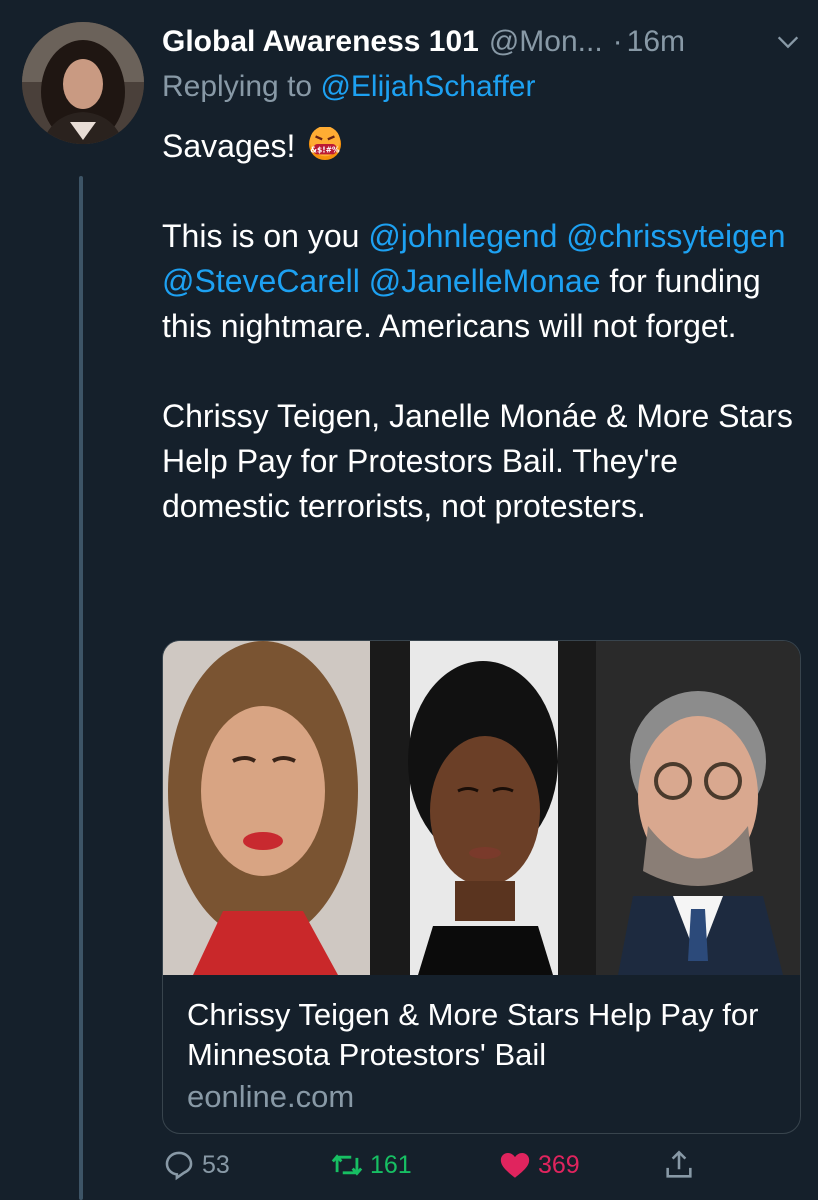 The image size is (818, 1200). I want to click on retweet-button: 161, so click(371, 1165).